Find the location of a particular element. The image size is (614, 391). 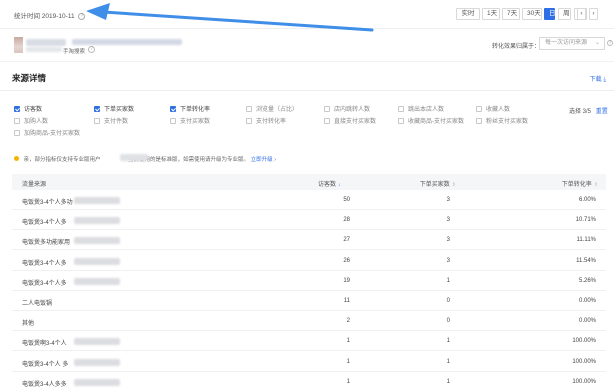

metric-option: 收藏商品-支付买家数 is located at coordinates (431, 122).